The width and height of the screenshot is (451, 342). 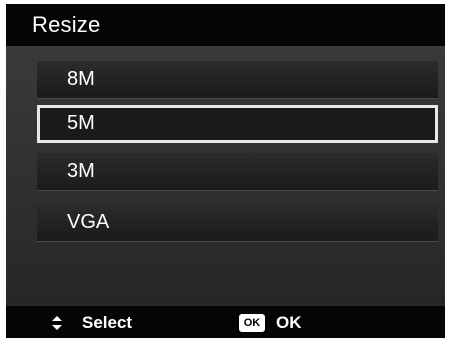 What do you see at coordinates (66, 24) in the screenshot?
I see `menu-title: Resize` at bounding box center [66, 24].